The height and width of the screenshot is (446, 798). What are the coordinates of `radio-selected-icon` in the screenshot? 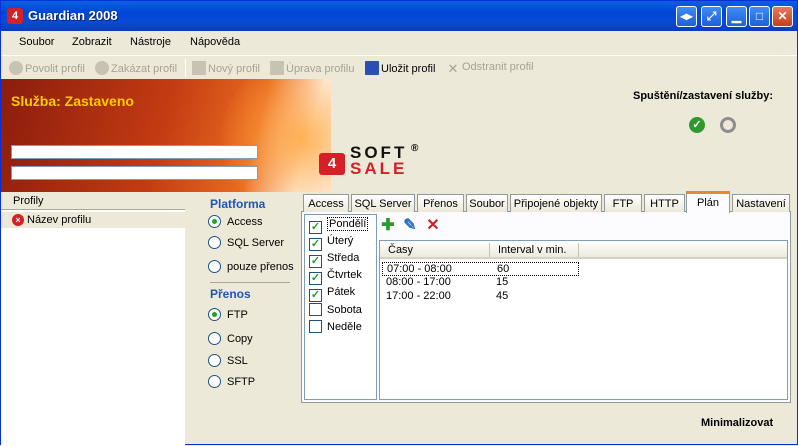 It's located at (214, 221).